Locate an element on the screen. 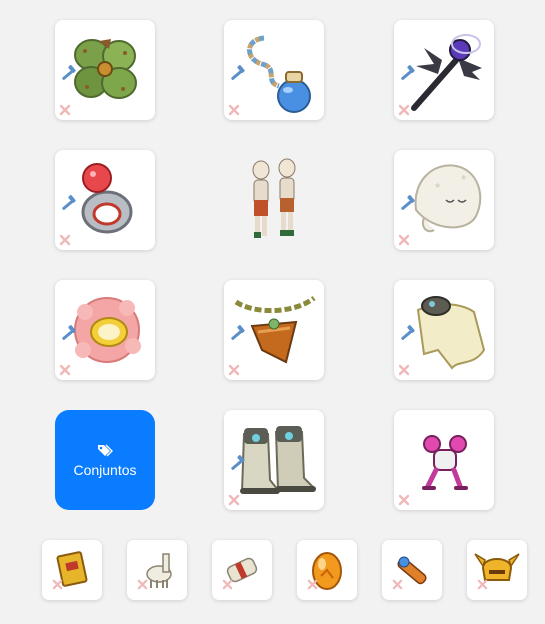 This screenshot has height=624, width=545. white-llama-icon is located at coordinates (159, 570).